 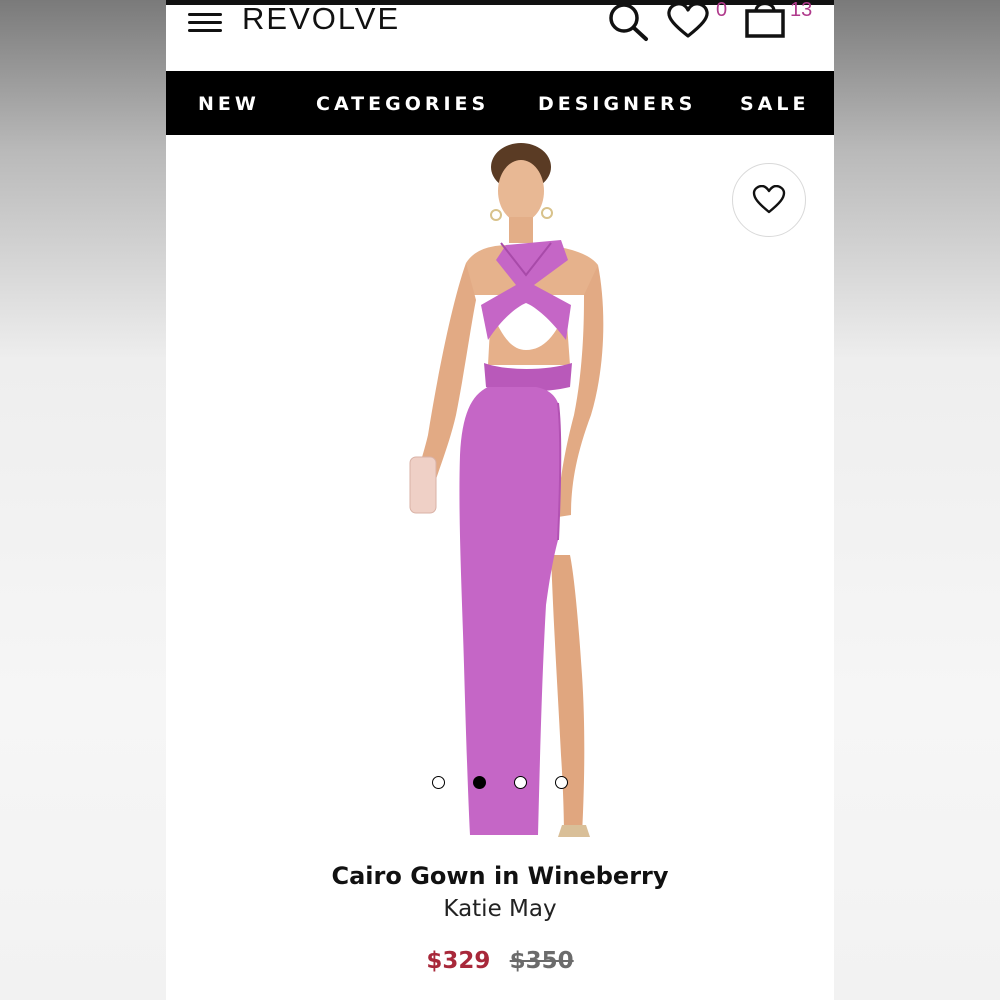 I want to click on favorite-button, so click(x=769, y=200).